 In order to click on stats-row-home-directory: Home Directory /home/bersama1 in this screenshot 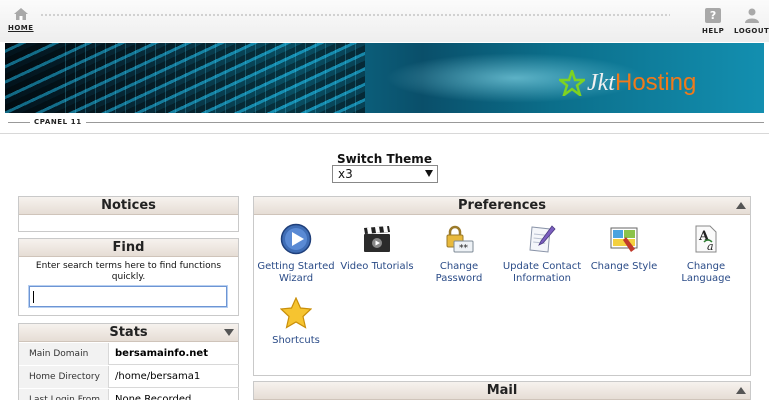, I will do `click(129, 377)`.